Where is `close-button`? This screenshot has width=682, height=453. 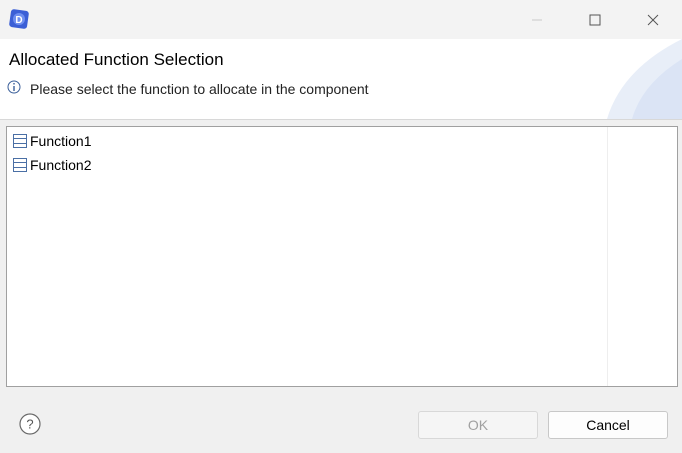
close-button is located at coordinates (653, 19).